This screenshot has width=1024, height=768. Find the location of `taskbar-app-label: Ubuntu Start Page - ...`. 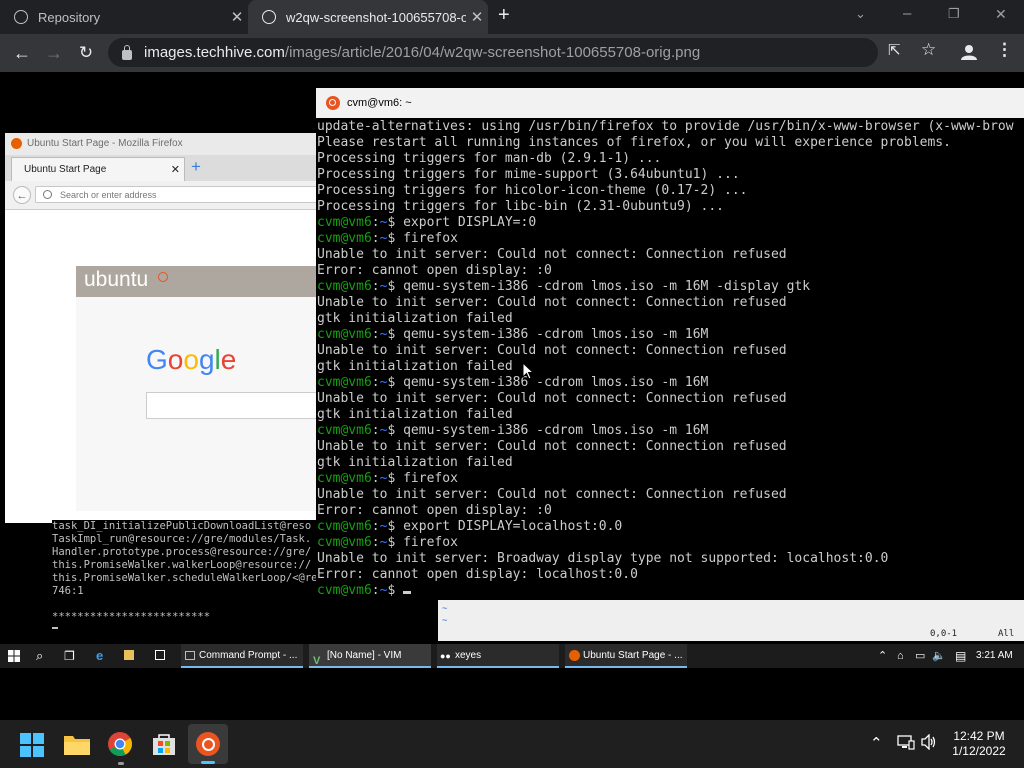

taskbar-app-label: Ubuntu Start Page - ... is located at coordinates (633, 655).